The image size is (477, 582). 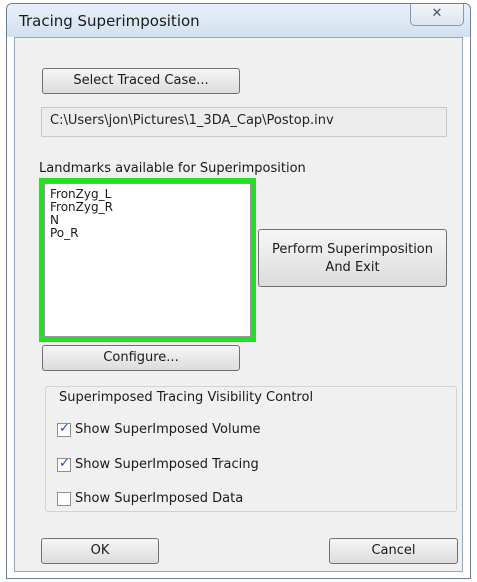 I want to click on cancel-button: Cancel, so click(x=393, y=551).